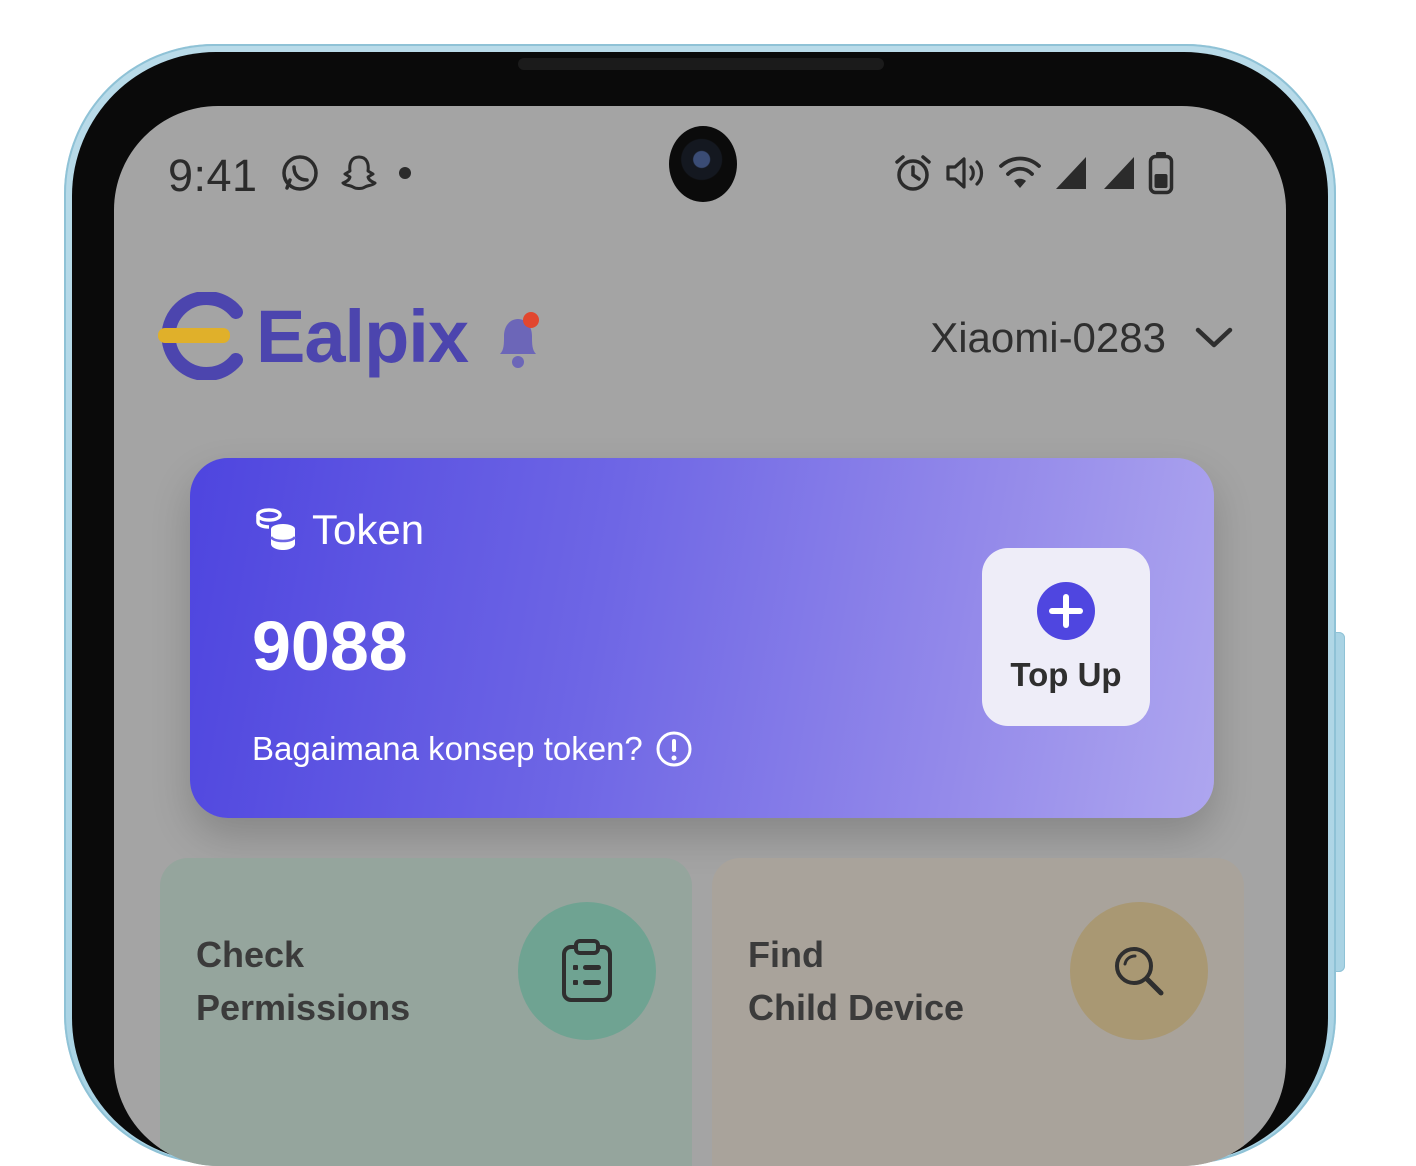 The image size is (1416, 1166). What do you see at coordinates (978, 1012) in the screenshot?
I see `find-child-device-card: Find Child Device` at bounding box center [978, 1012].